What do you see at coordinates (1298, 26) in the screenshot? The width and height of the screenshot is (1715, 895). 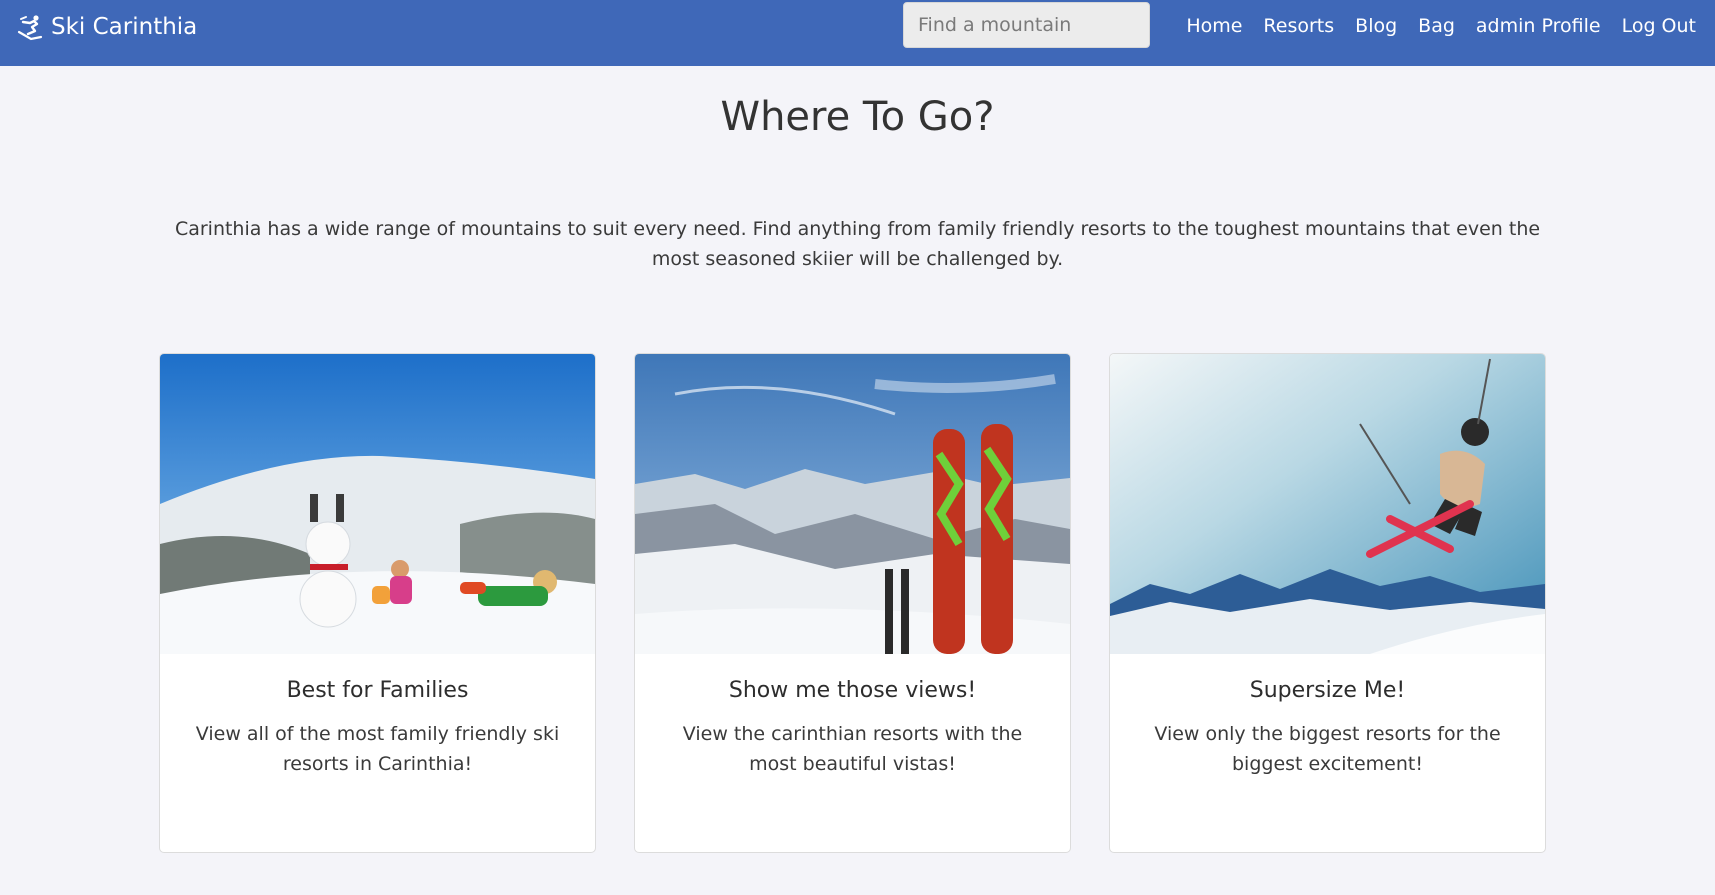 I see `nav-resorts-link: Resorts` at bounding box center [1298, 26].